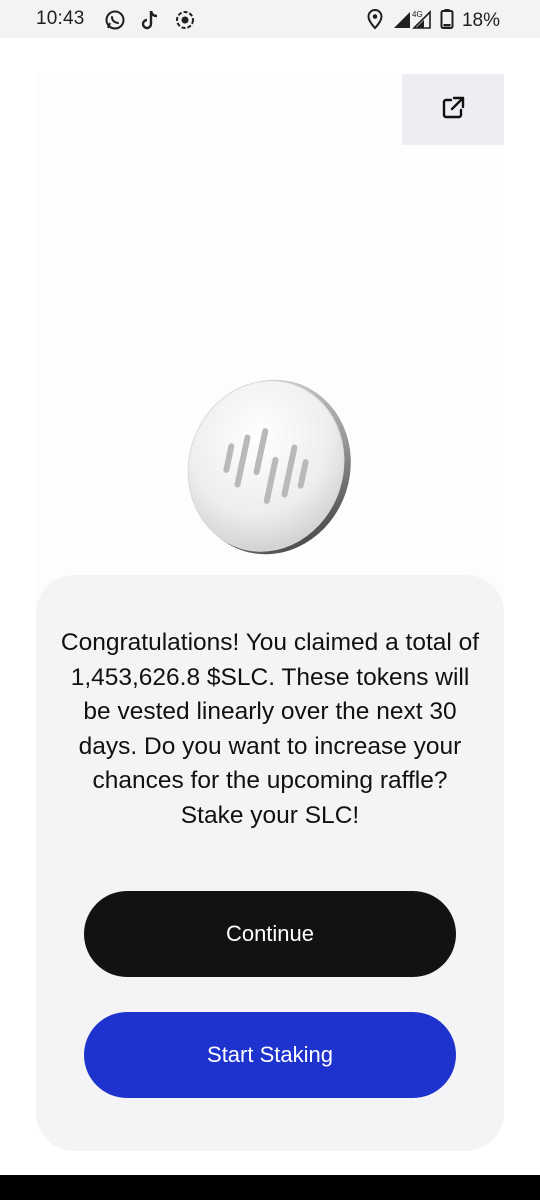 The height and width of the screenshot is (1200, 540). I want to click on signal-icon: 4G, so click(412, 21).